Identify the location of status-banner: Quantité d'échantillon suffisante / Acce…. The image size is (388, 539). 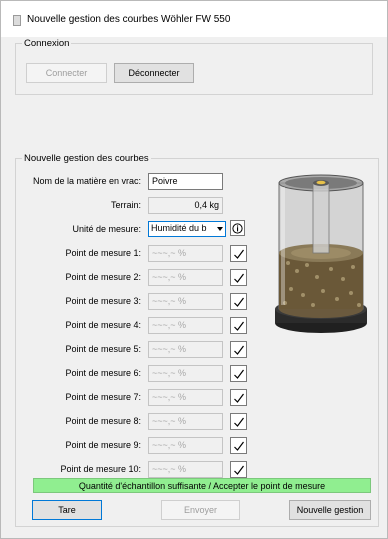
(202, 485).